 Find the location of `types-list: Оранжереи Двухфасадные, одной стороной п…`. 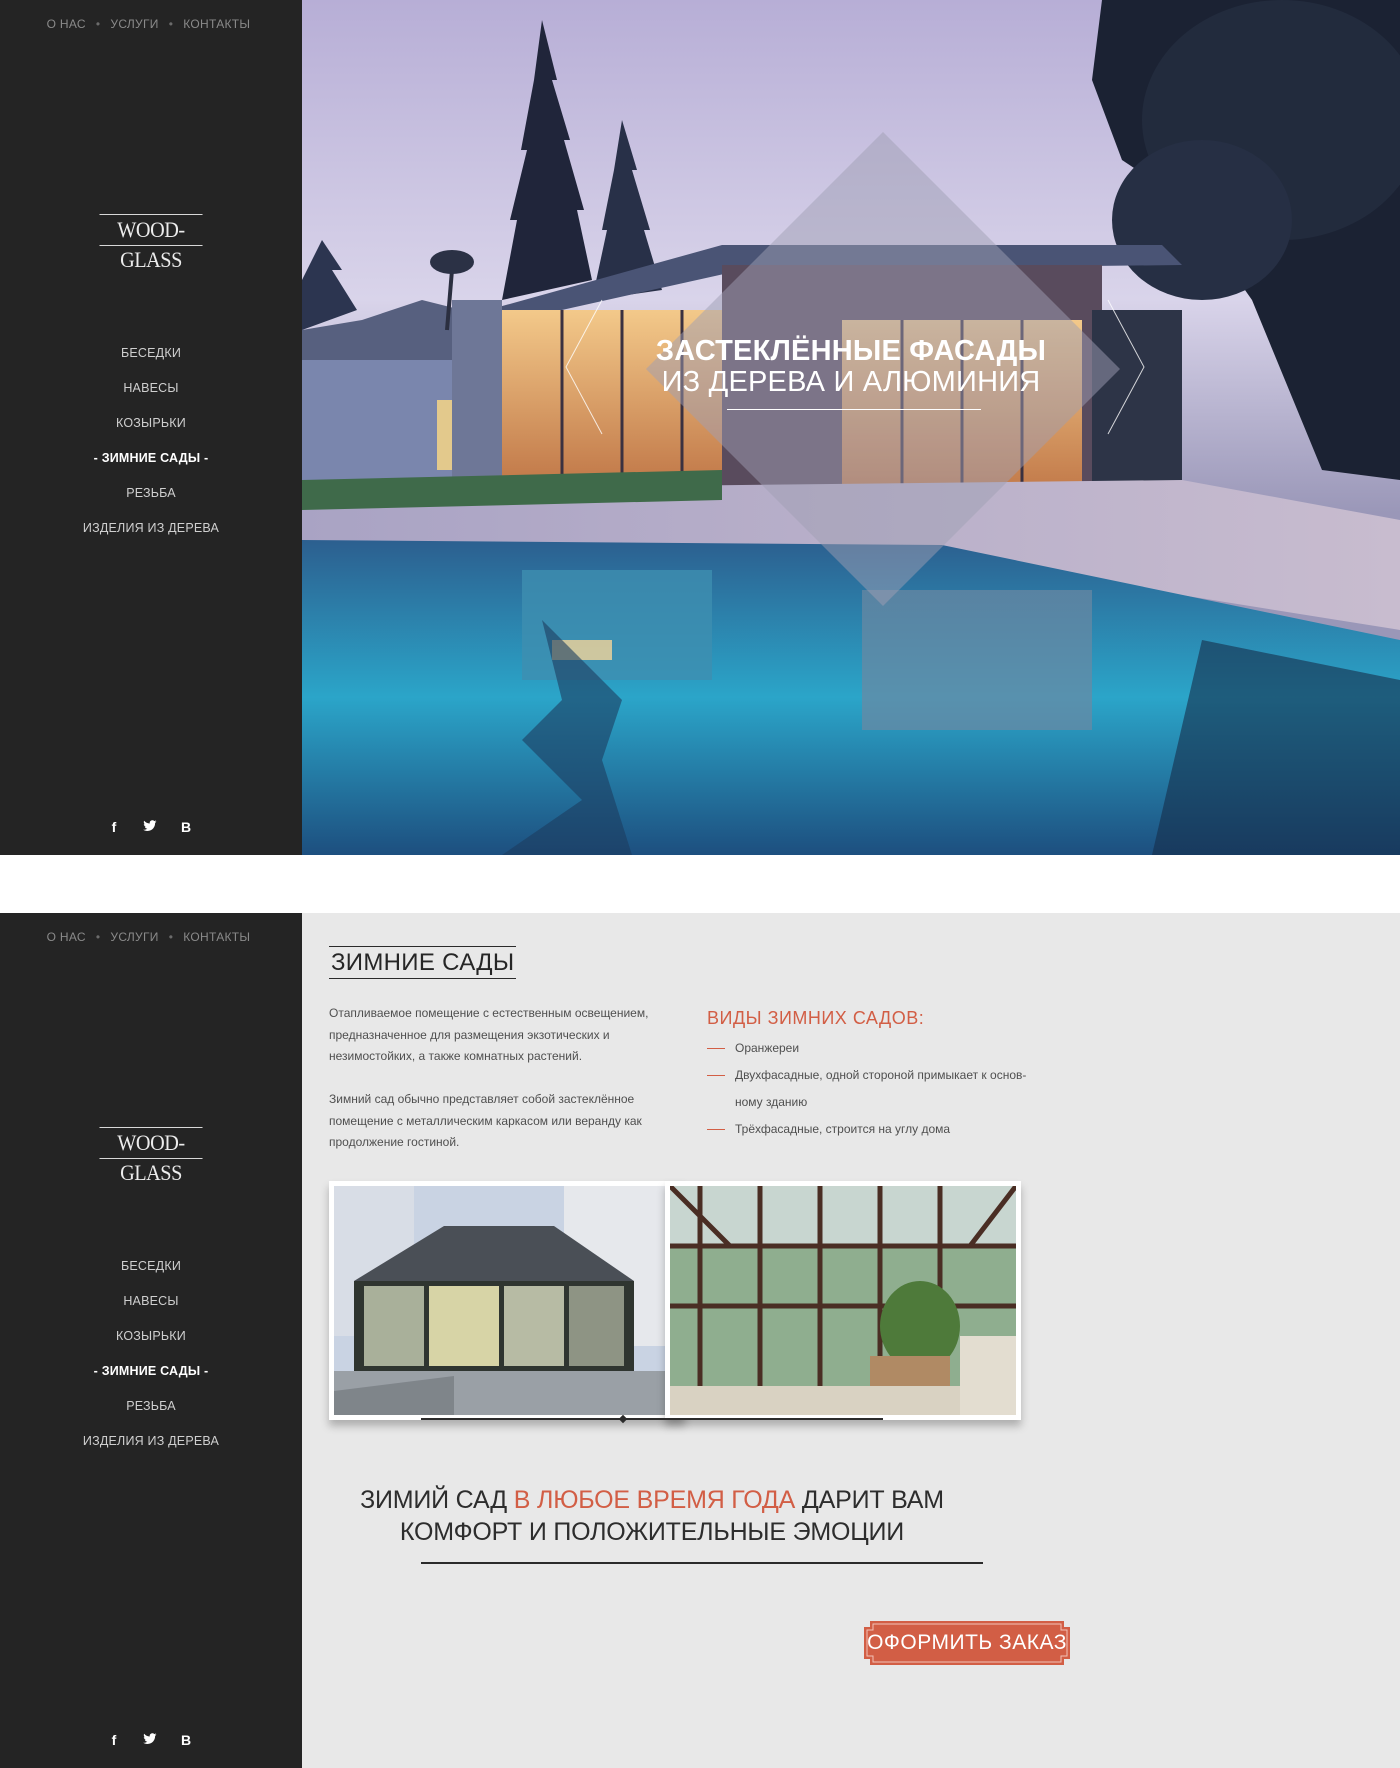

types-list: Оранжереи Двухфасадные, одной стороной п… is located at coordinates (877, 1089).